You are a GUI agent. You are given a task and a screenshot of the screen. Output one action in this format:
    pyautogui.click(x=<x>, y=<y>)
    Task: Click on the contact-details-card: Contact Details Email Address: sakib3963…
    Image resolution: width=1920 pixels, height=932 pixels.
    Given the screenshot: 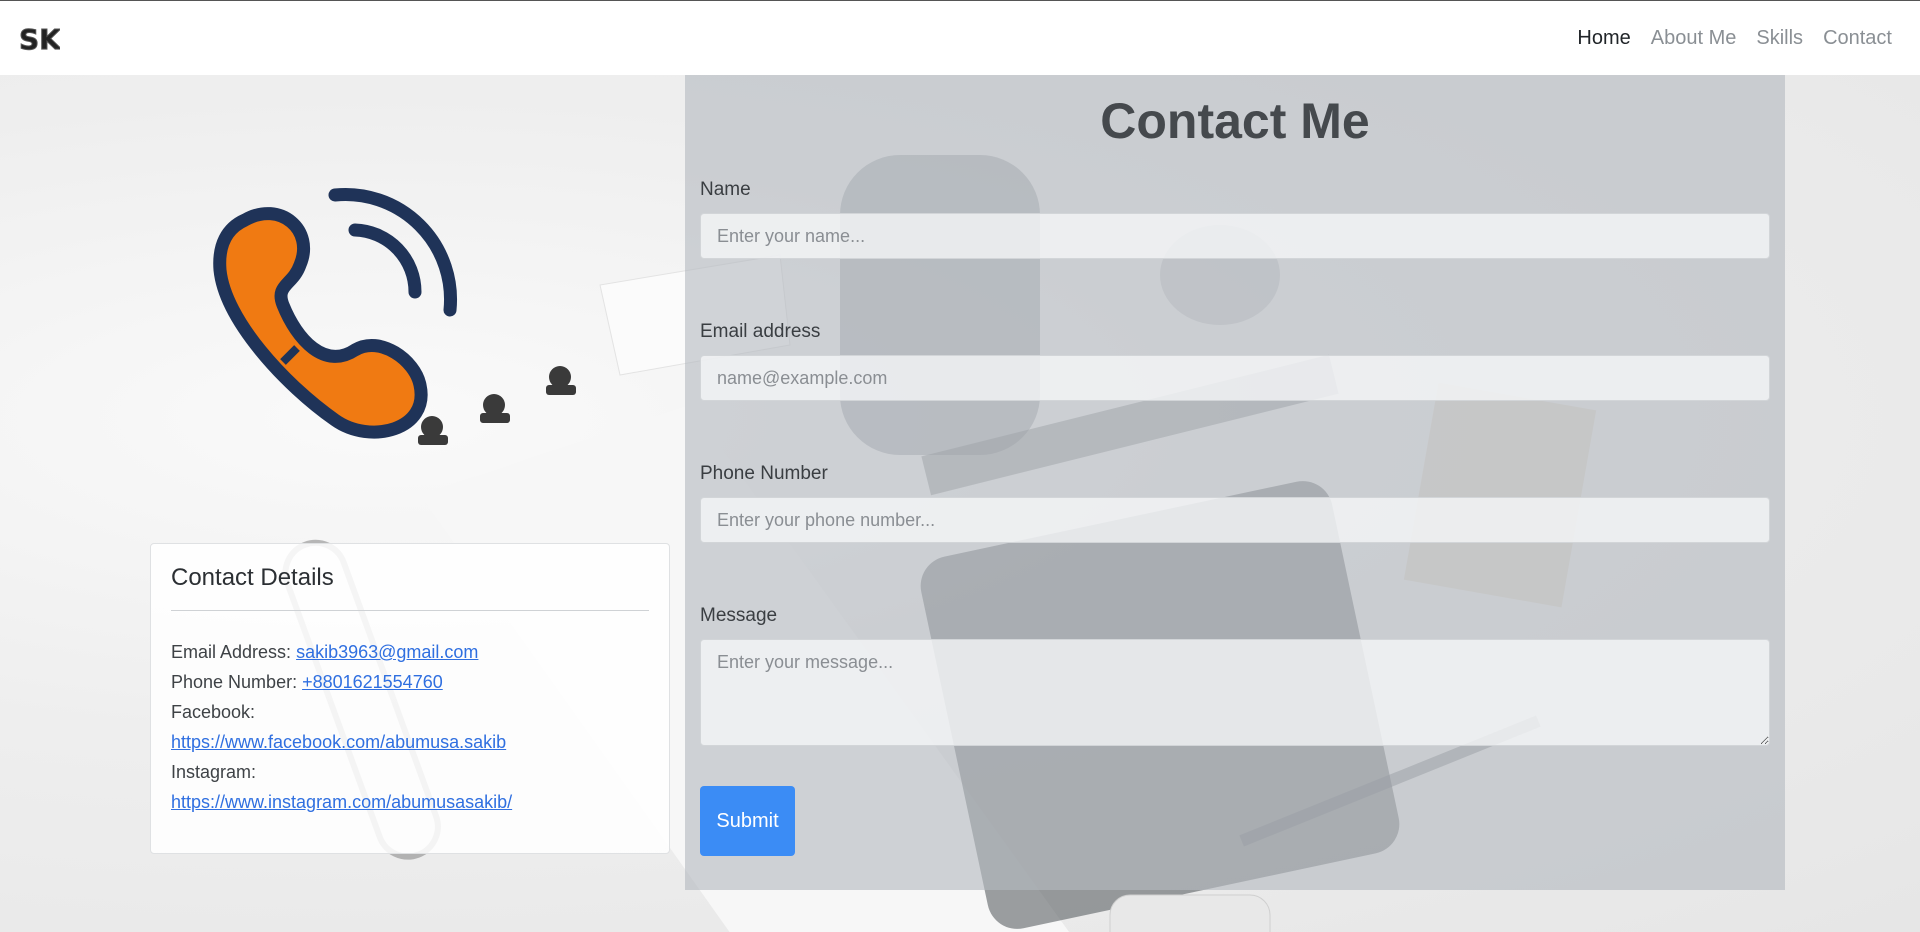 What is the action you would take?
    pyautogui.click(x=410, y=698)
    